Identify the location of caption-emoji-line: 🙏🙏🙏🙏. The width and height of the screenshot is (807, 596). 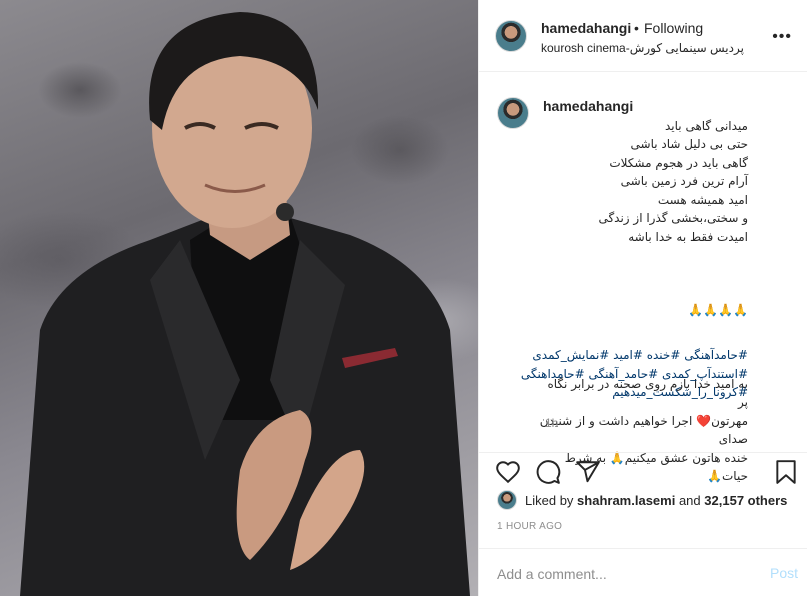
(718, 310).